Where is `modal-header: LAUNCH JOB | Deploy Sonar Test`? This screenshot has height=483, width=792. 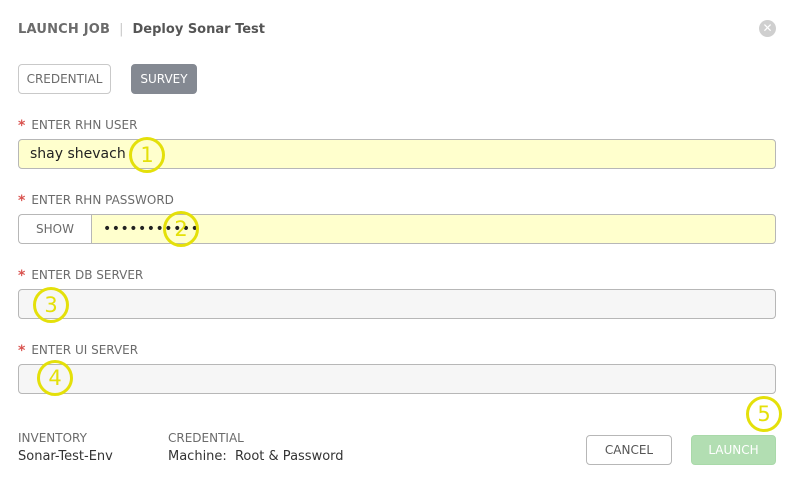
modal-header: LAUNCH JOB | Deploy Sonar Test is located at coordinates (141, 29).